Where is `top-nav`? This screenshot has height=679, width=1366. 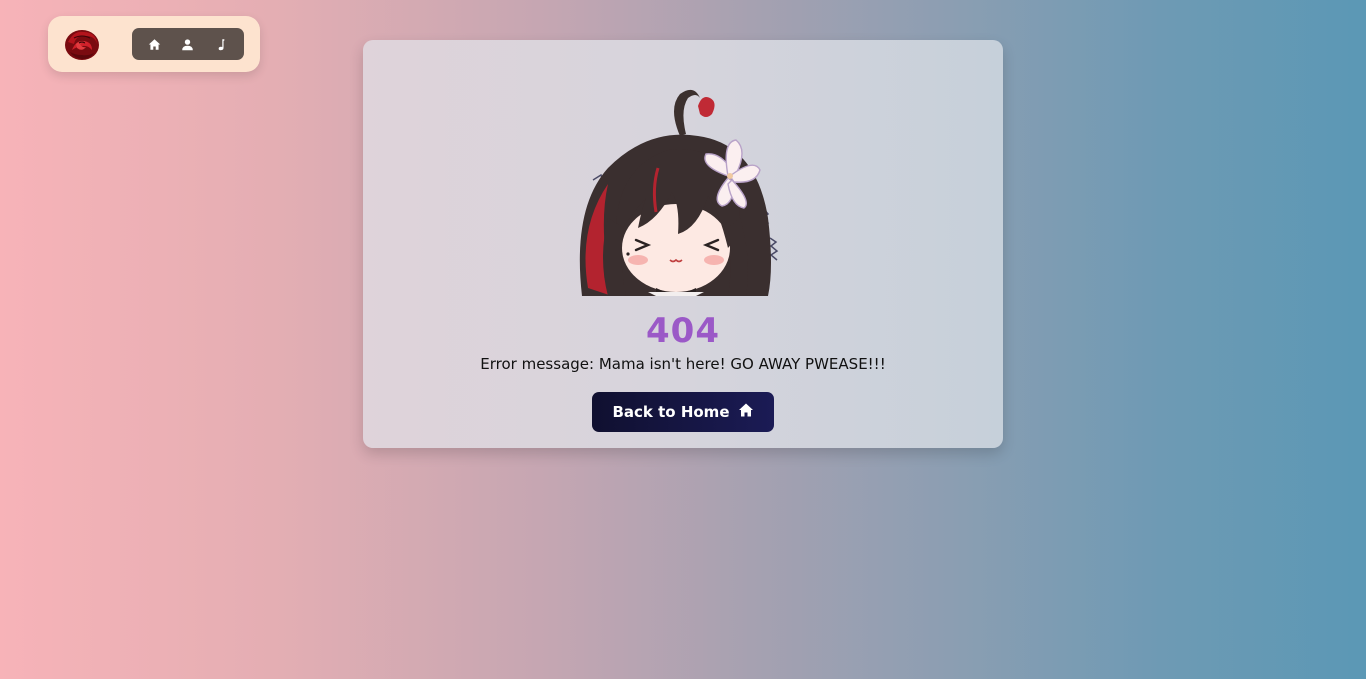
top-nav is located at coordinates (154, 44).